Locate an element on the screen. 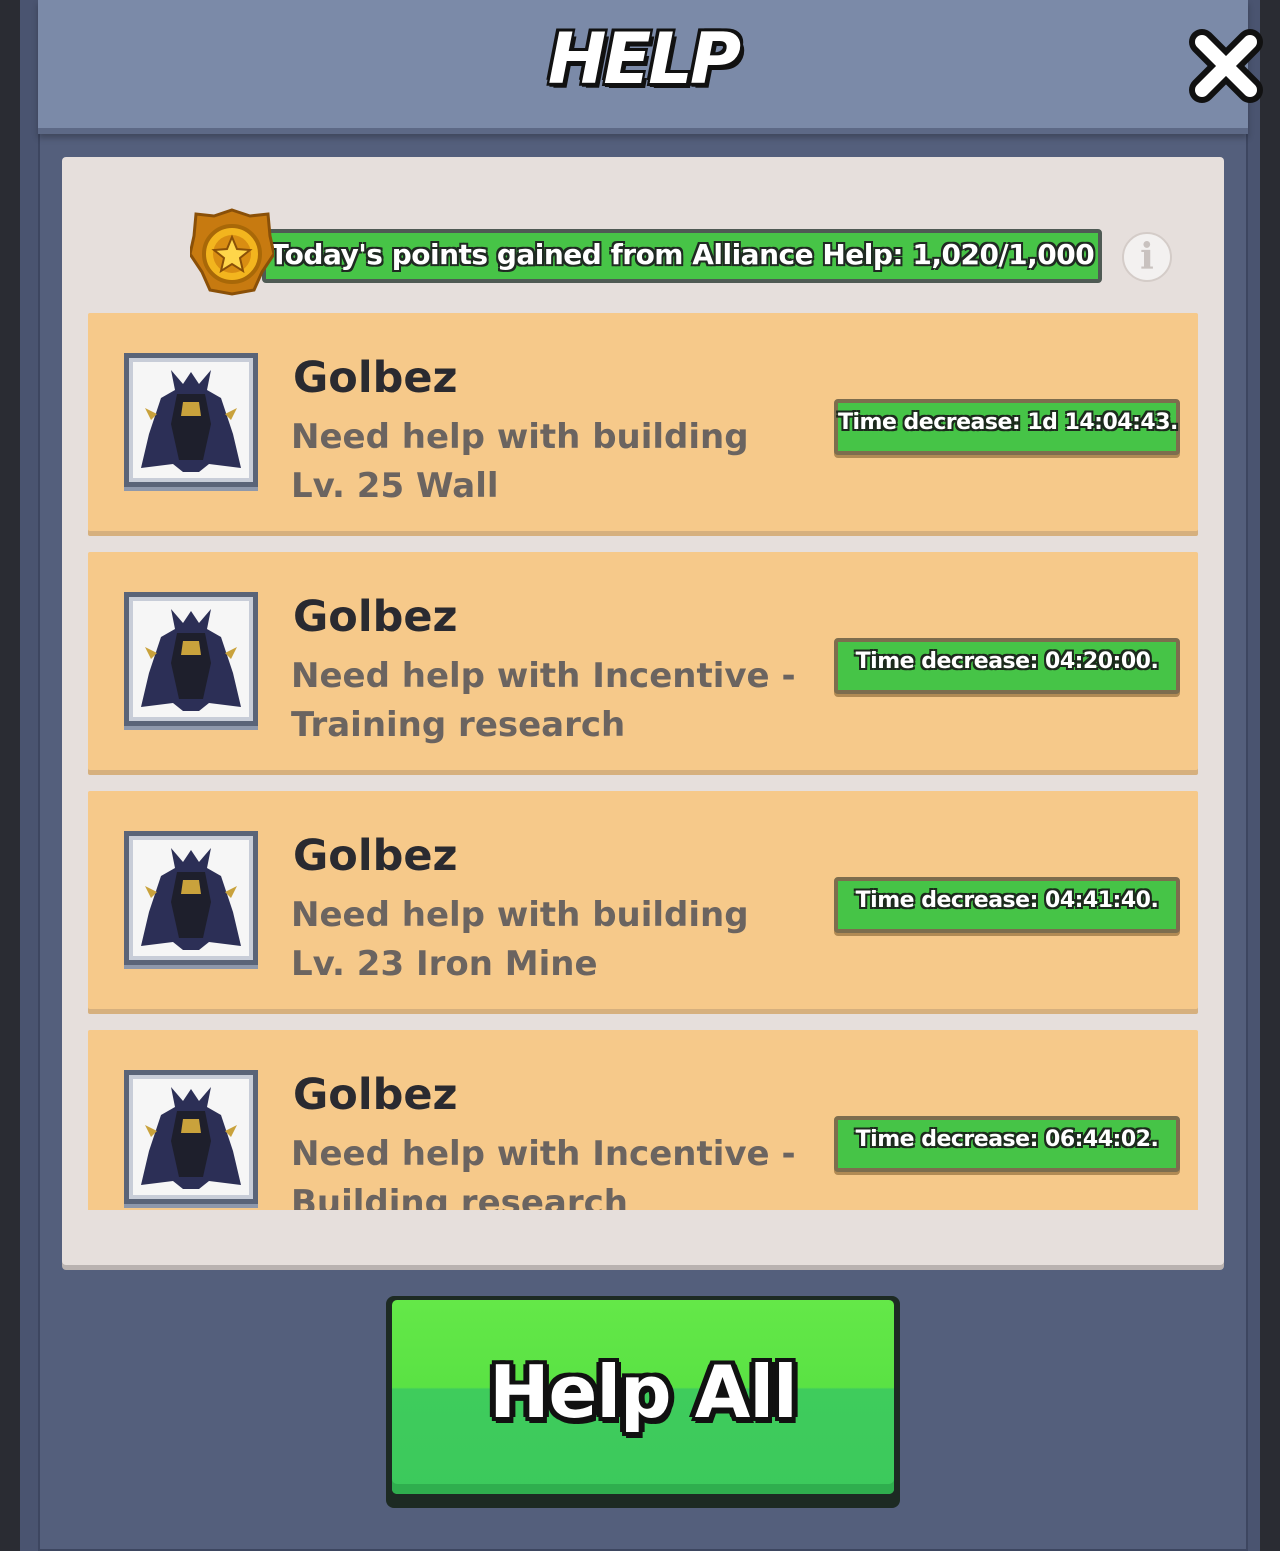 The width and height of the screenshot is (1280, 1551). info-icon: i is located at coordinates (1147, 257).